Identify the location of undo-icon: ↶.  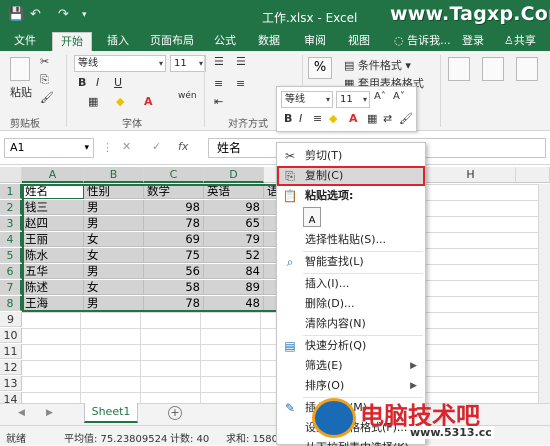
(35, 14).